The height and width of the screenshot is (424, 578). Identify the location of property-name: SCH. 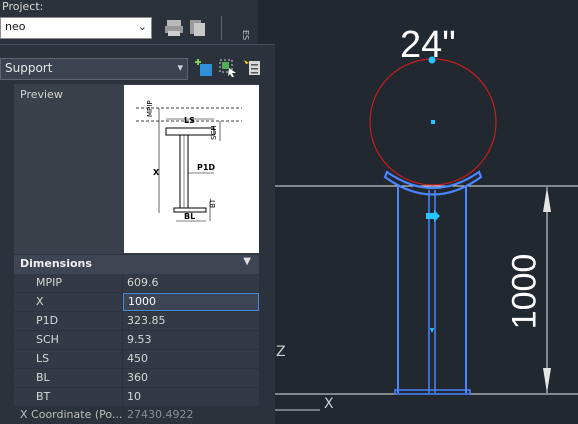
(68, 340).